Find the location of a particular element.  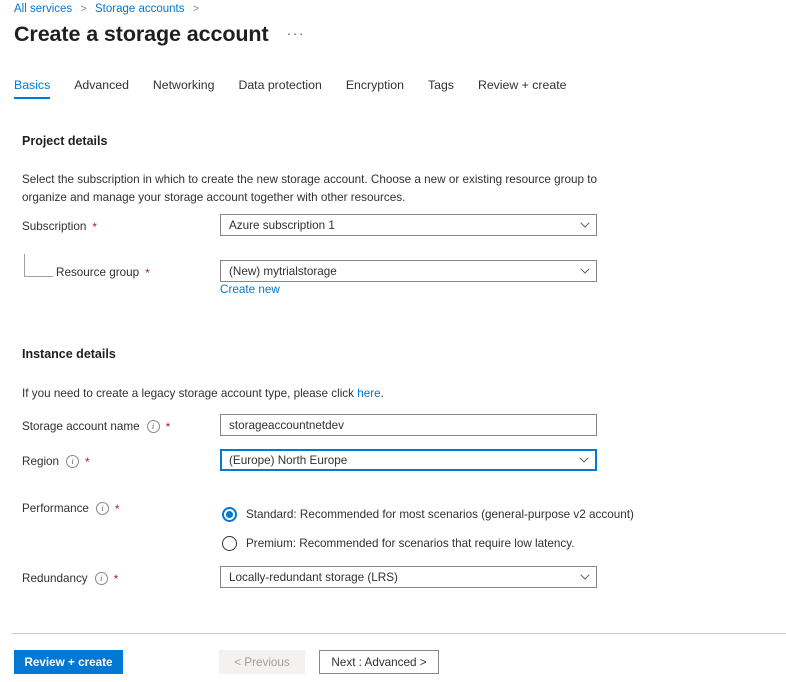

subscription-required-asterisk: * is located at coordinates (94, 226).